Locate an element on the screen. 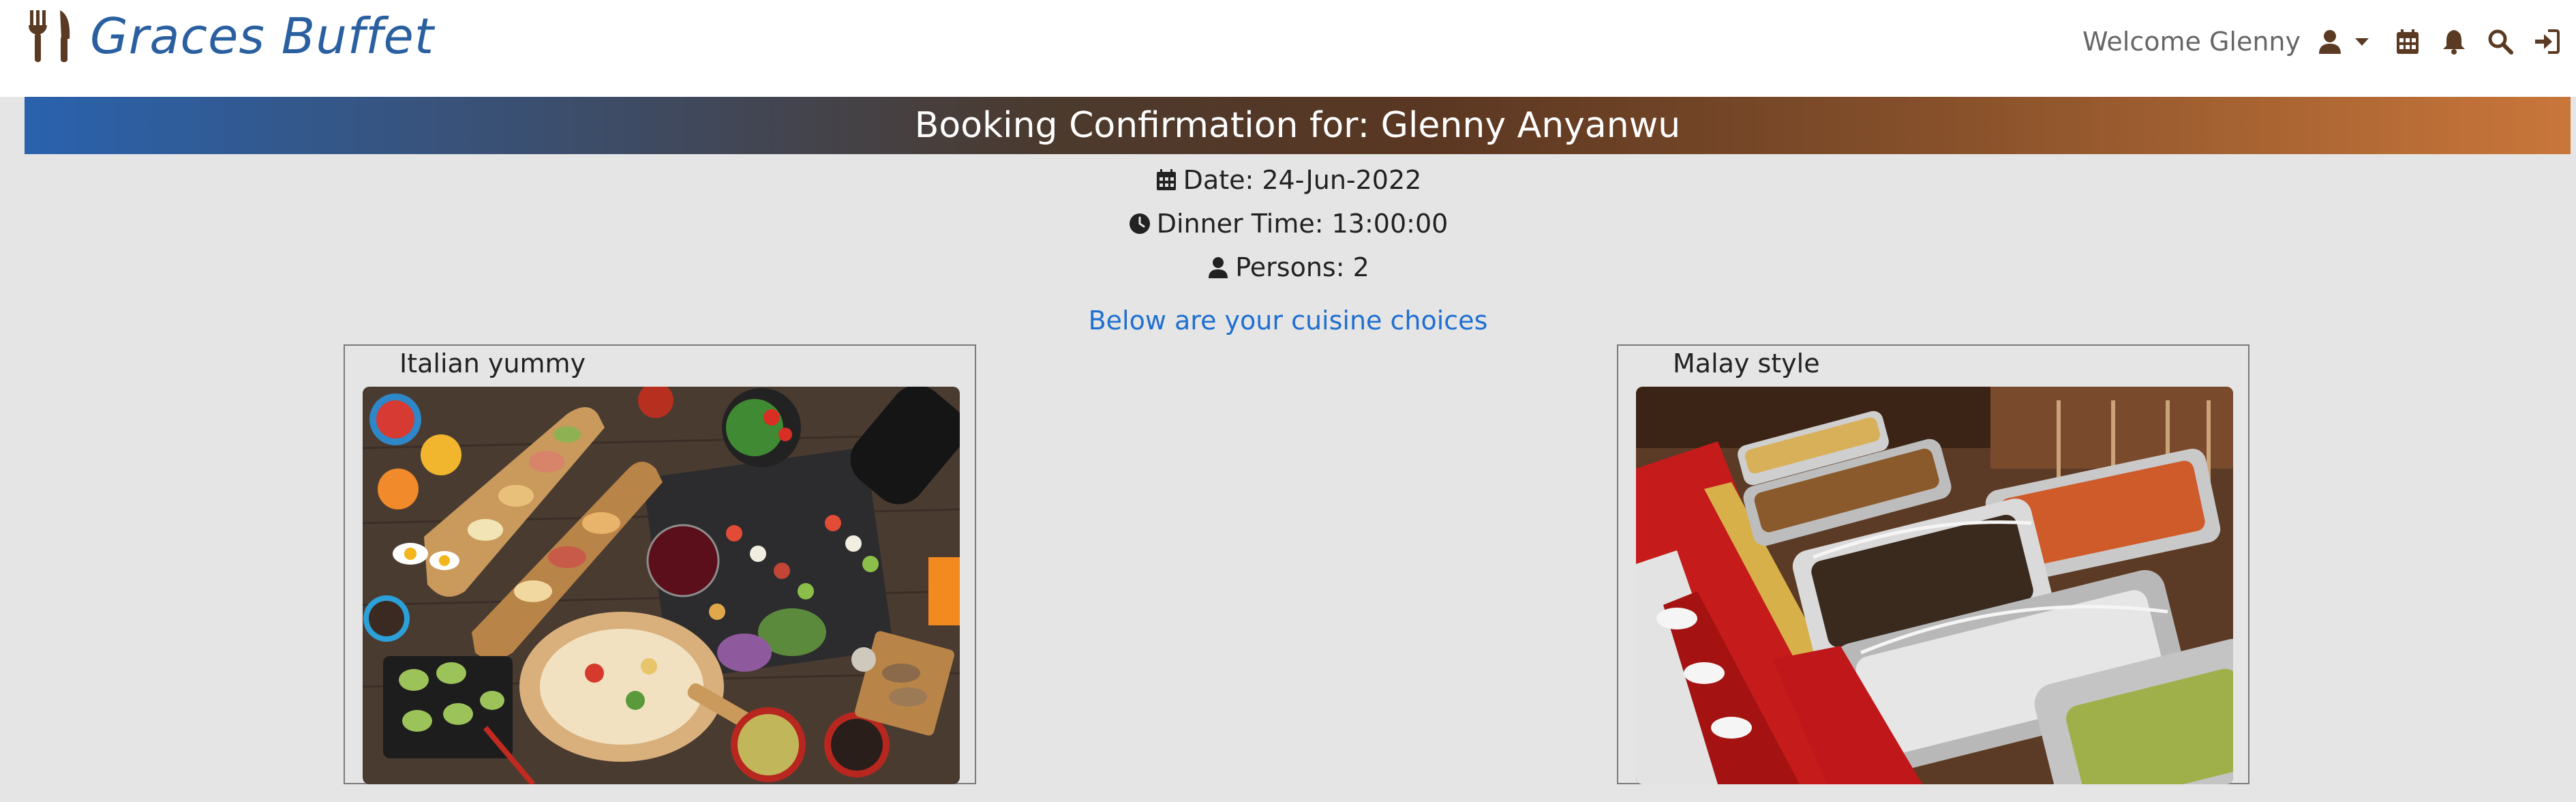 The image size is (2576, 802). booking-time: Dinner Time: 13:00:00 is located at coordinates (1288, 224).